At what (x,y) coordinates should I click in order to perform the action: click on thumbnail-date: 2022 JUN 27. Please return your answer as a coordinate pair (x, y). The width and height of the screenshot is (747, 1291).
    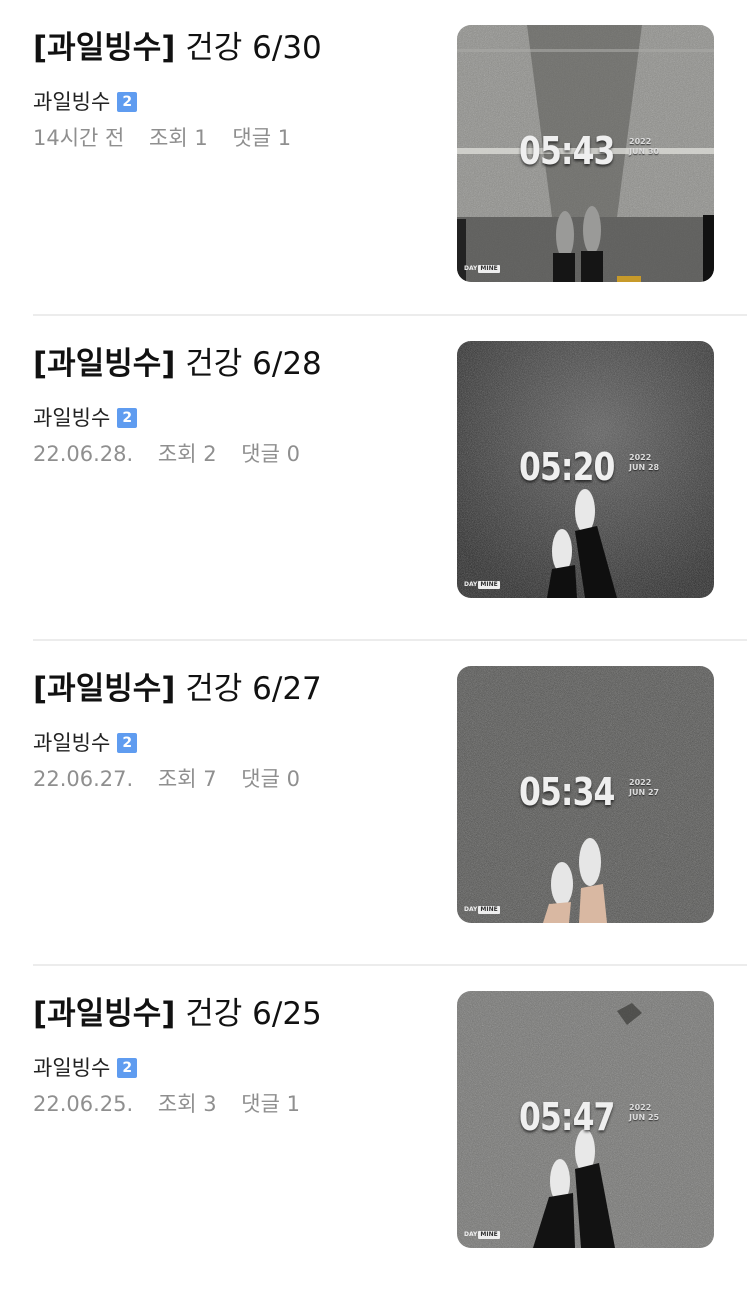
    Looking at the image, I should click on (644, 788).